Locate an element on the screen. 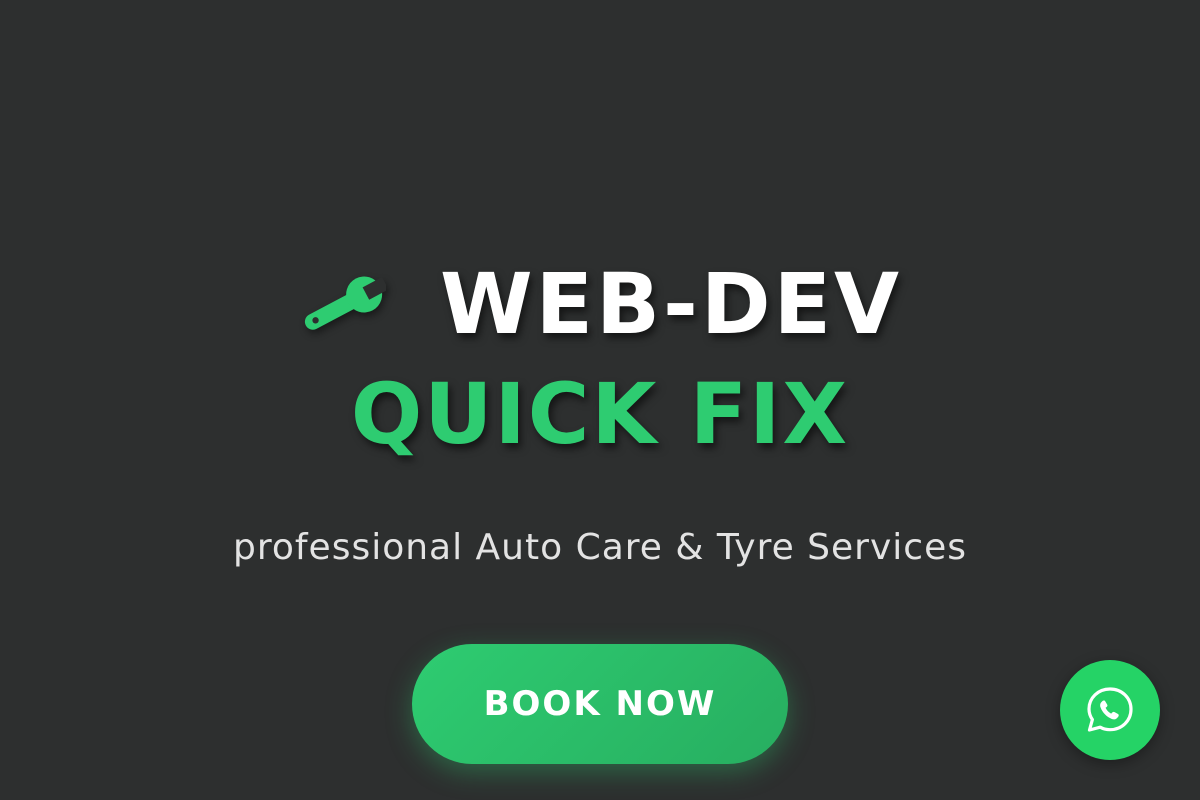 This screenshot has width=1200, height=800. whatsapp-icon is located at coordinates (1110, 710).